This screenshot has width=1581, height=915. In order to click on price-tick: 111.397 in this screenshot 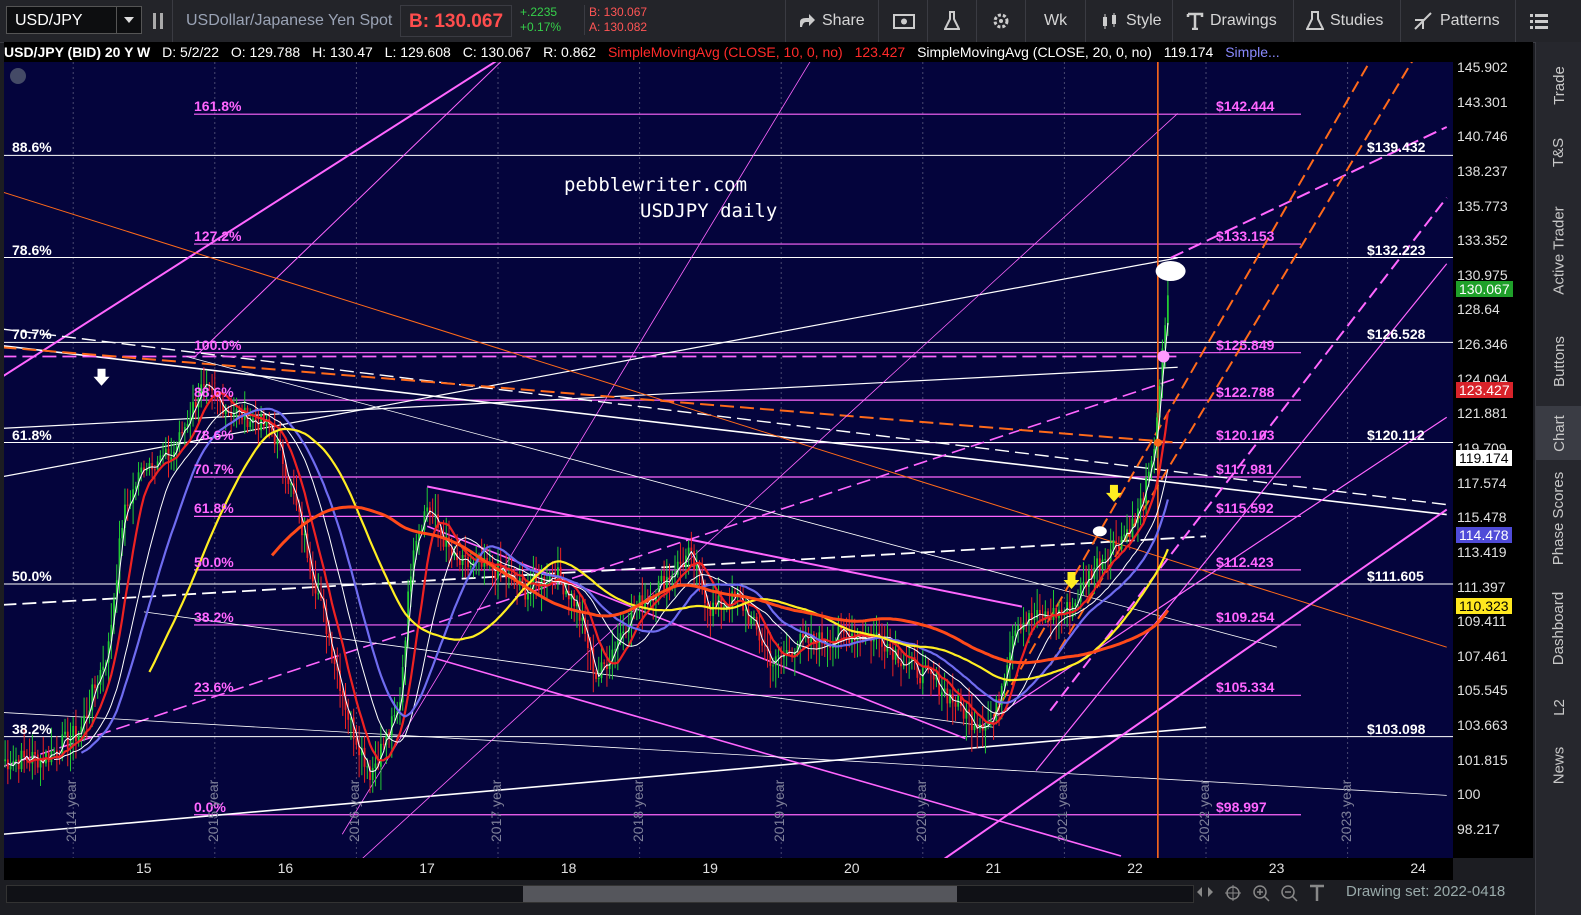, I will do `click(1481, 586)`.